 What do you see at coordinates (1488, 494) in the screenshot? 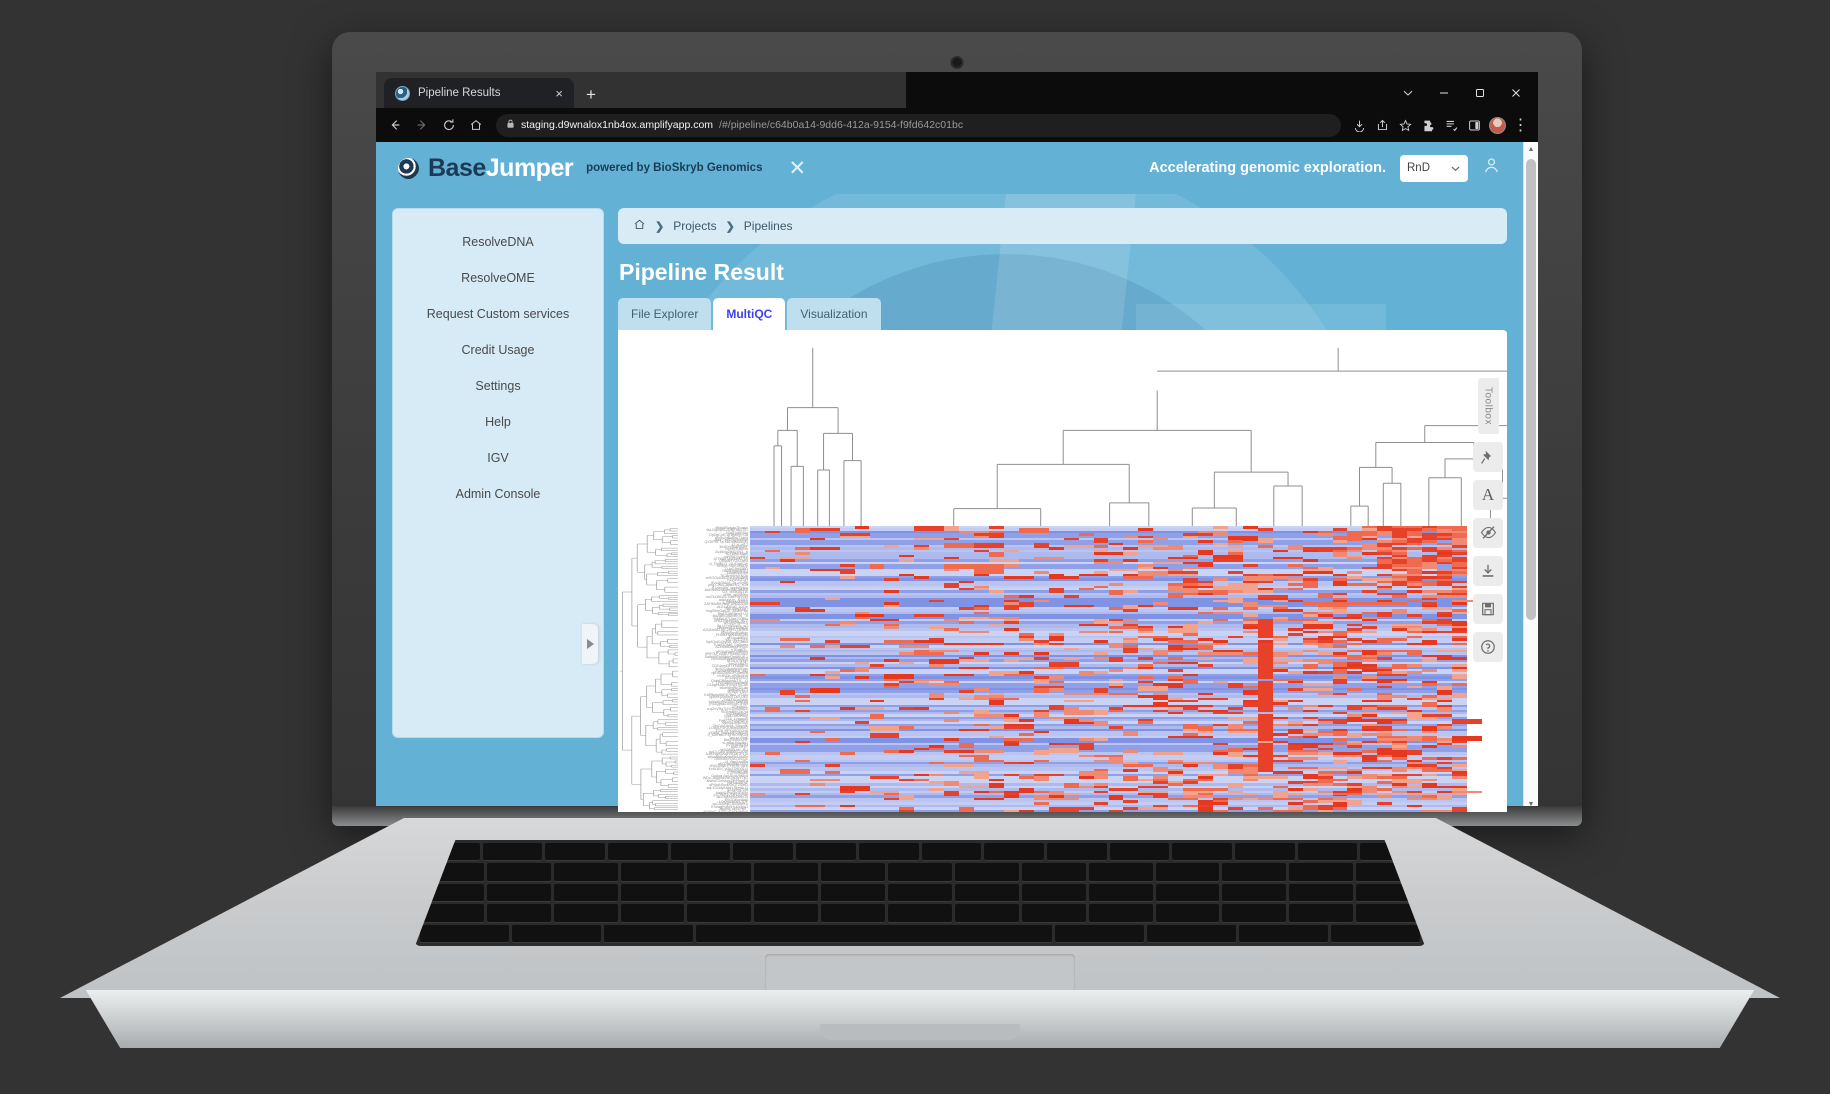
I see `text-icon: A` at bounding box center [1488, 494].